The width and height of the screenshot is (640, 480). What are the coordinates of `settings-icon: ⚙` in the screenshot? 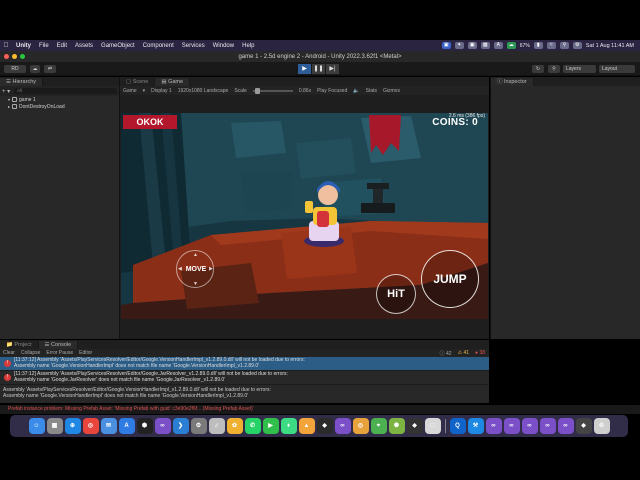 It's located at (198, 426).